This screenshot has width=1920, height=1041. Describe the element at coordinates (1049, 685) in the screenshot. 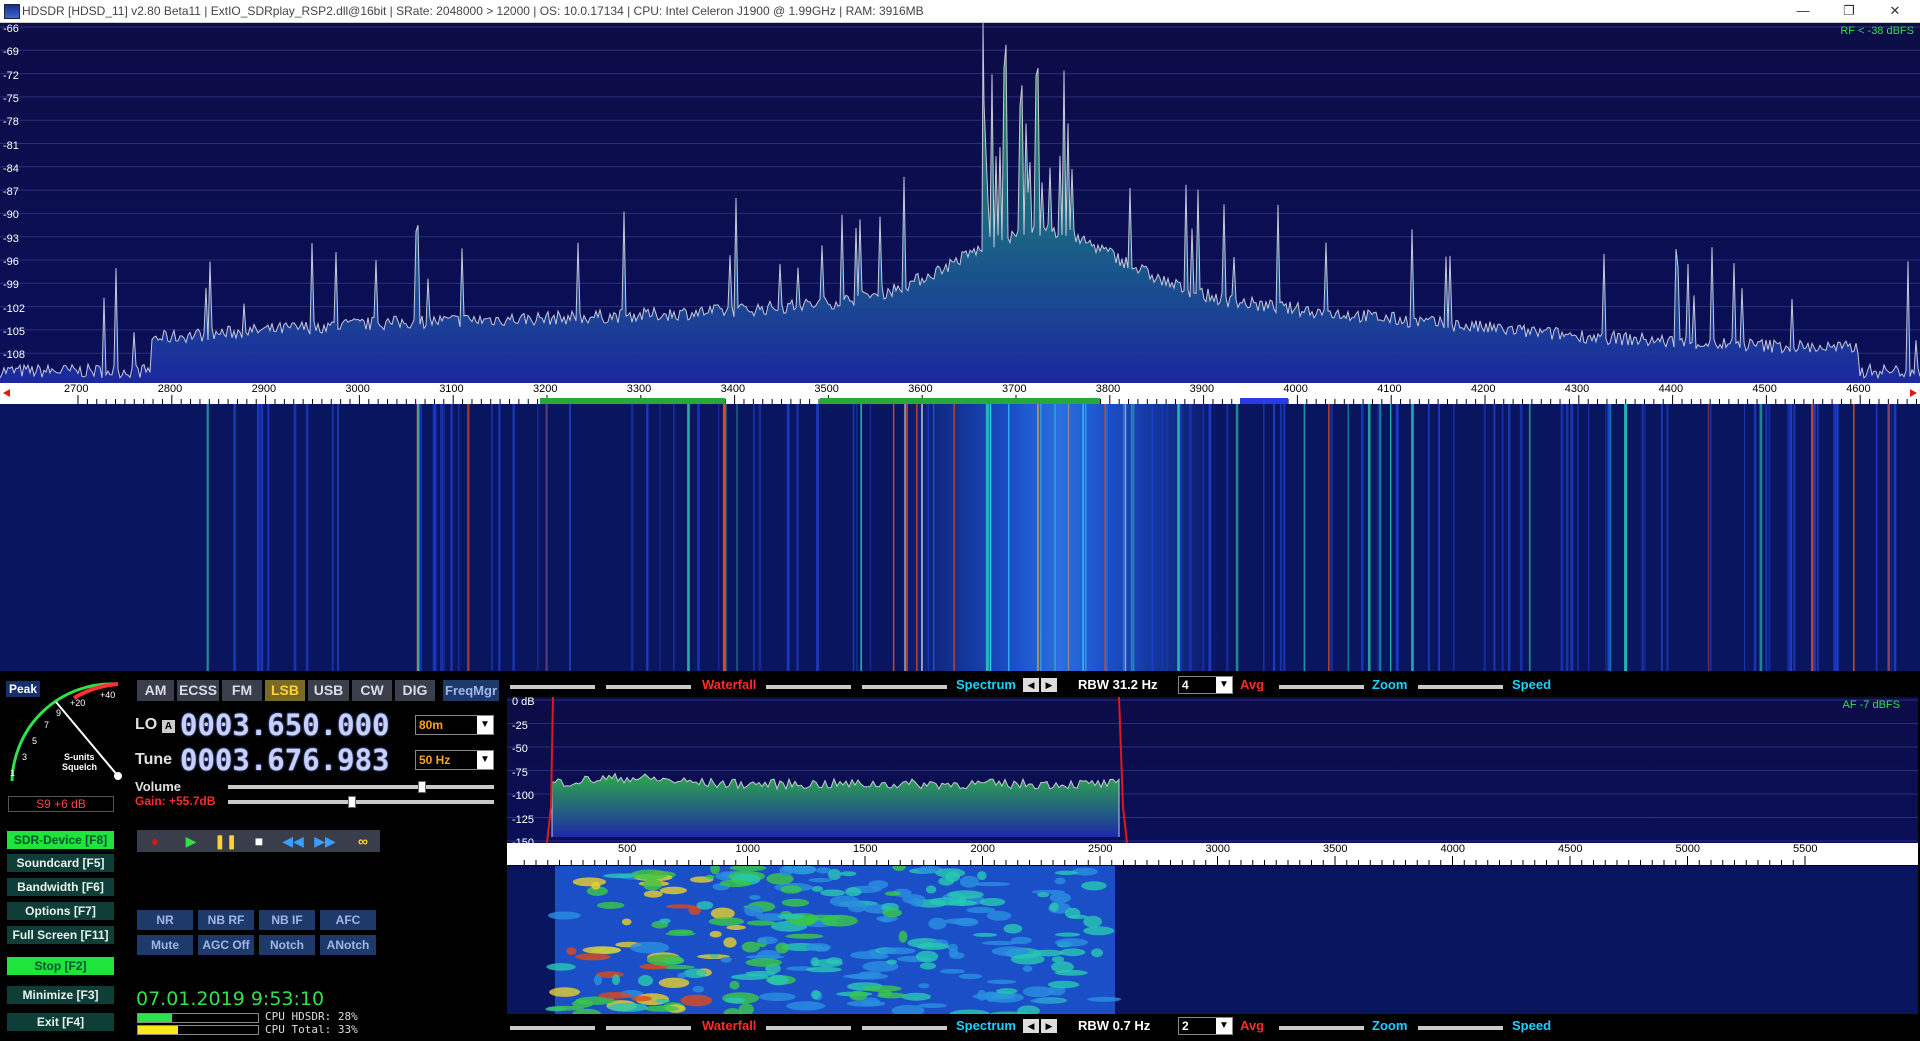

I see `rf-rbw-increase-button: ▶` at that location.